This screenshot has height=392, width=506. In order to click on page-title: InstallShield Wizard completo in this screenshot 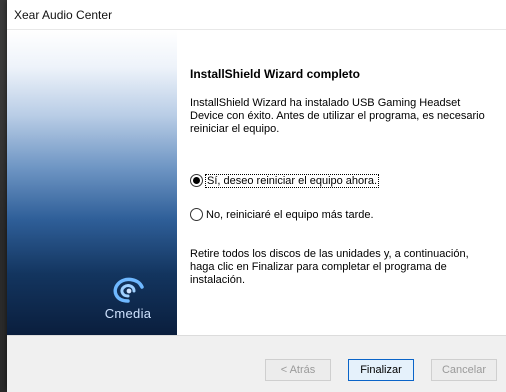, I will do `click(275, 74)`.